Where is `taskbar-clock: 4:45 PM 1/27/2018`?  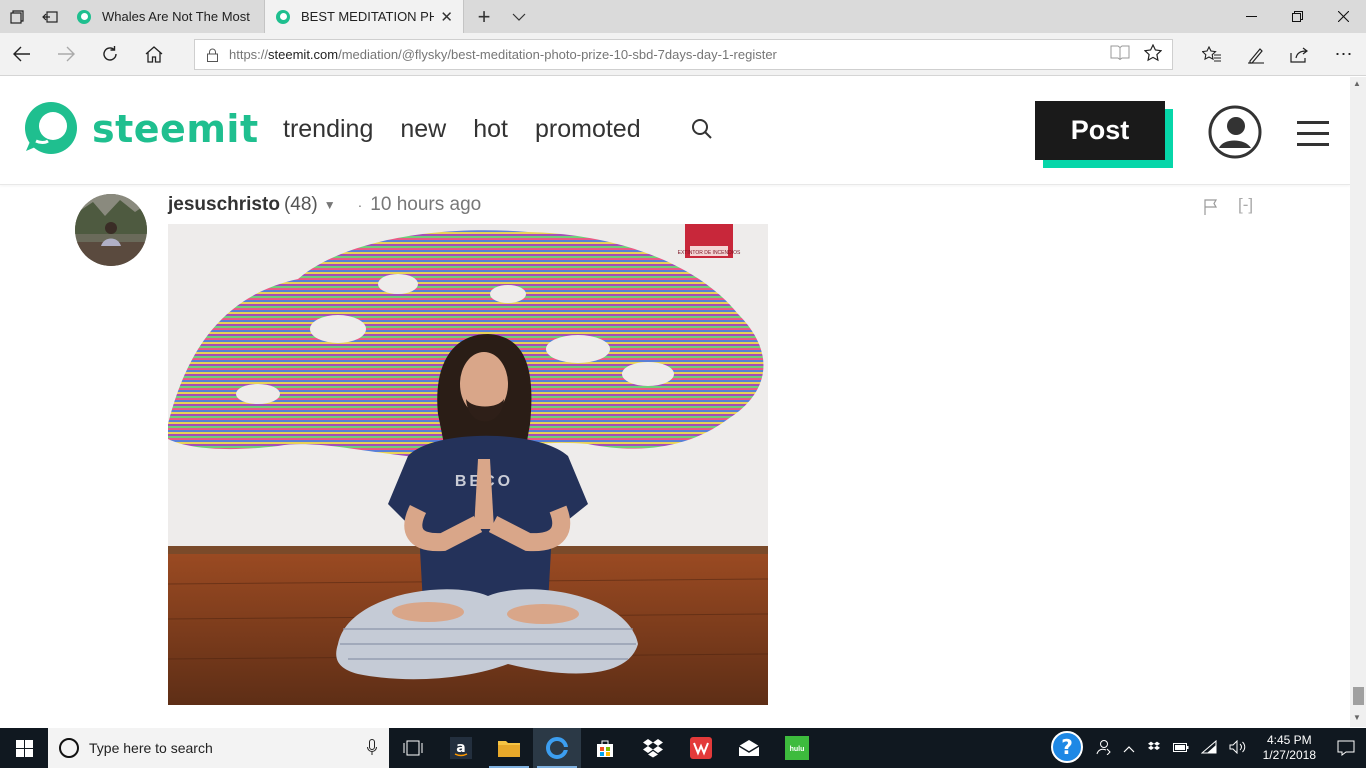
taskbar-clock: 4:45 PM 1/27/2018 is located at coordinates (1289, 748).